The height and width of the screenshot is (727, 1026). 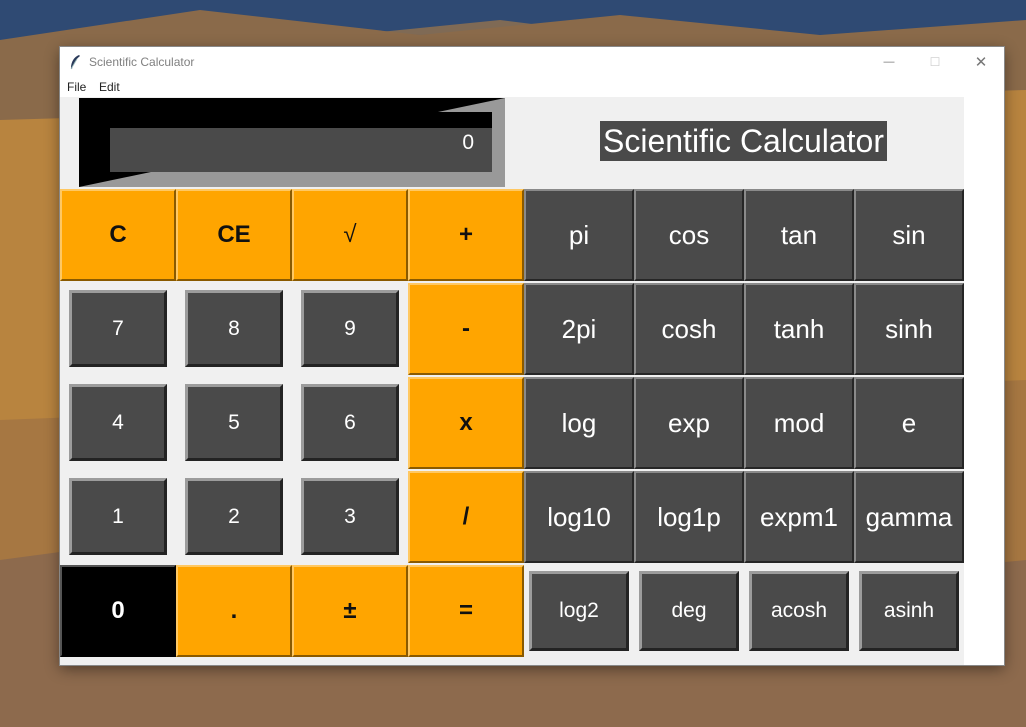 What do you see at coordinates (142, 62) in the screenshot?
I see `window-title: Scientific Calculator` at bounding box center [142, 62].